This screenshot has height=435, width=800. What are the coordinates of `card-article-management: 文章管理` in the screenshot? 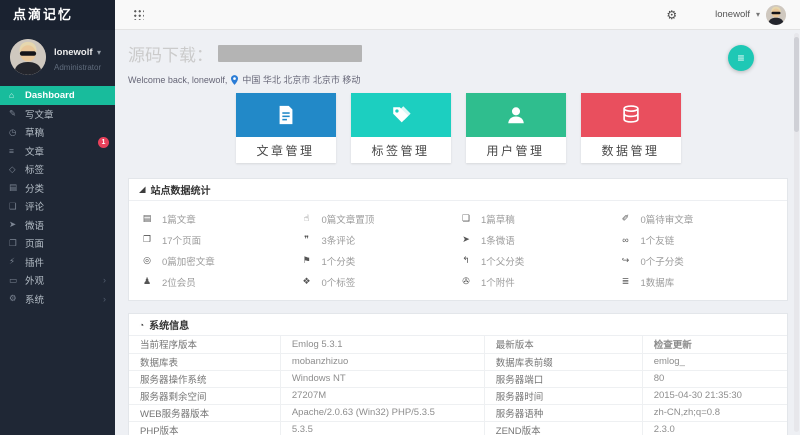 It's located at (285, 128).